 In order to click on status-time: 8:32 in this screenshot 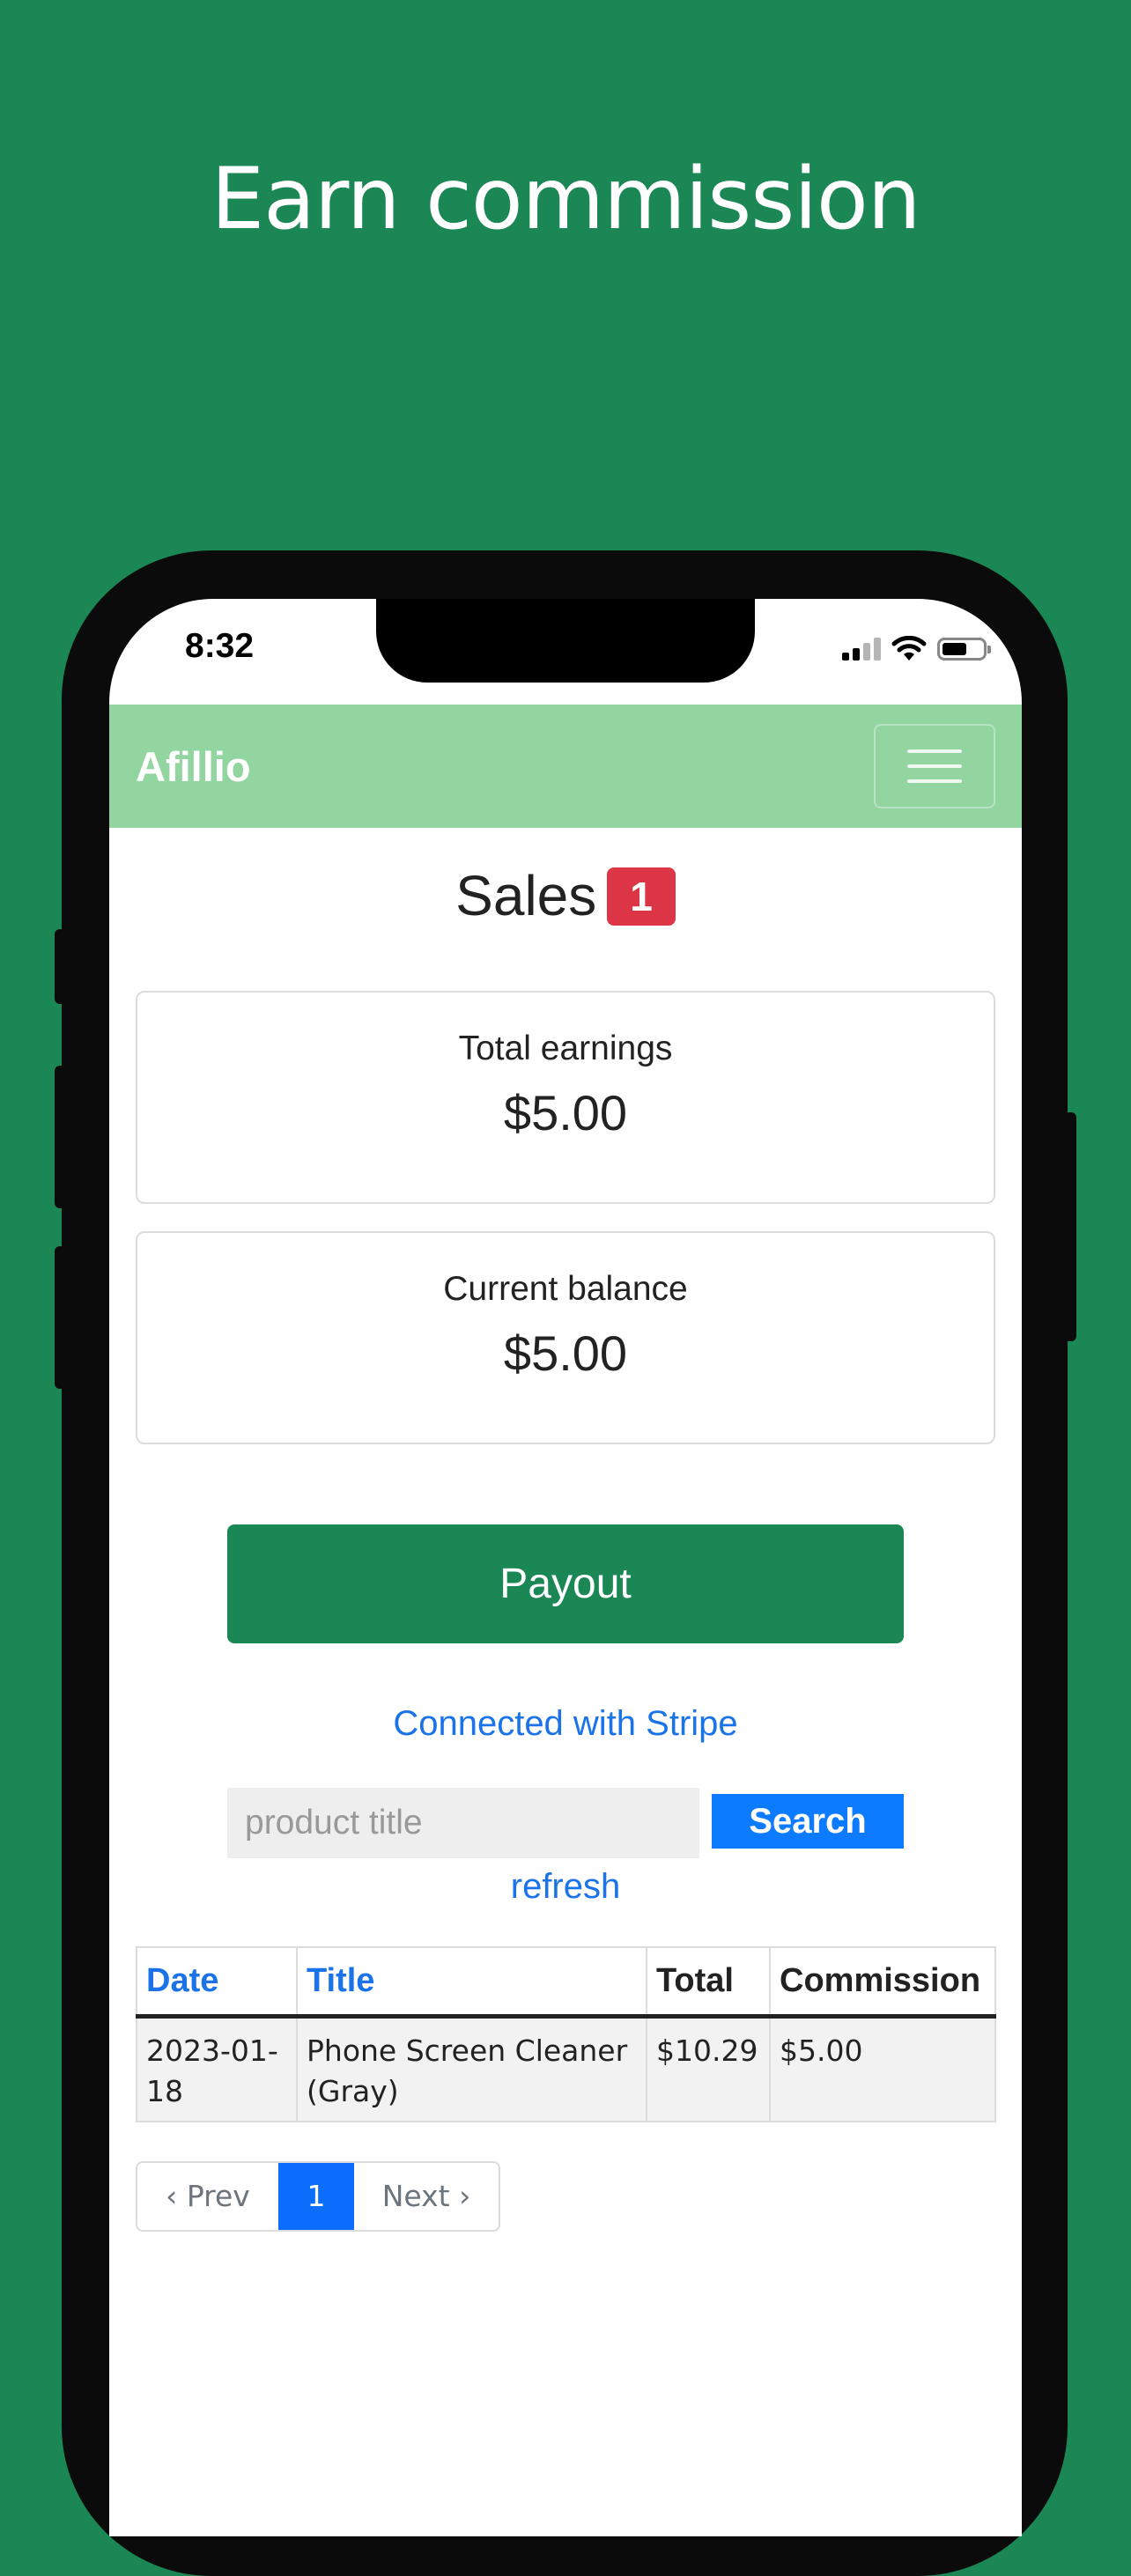, I will do `click(220, 646)`.